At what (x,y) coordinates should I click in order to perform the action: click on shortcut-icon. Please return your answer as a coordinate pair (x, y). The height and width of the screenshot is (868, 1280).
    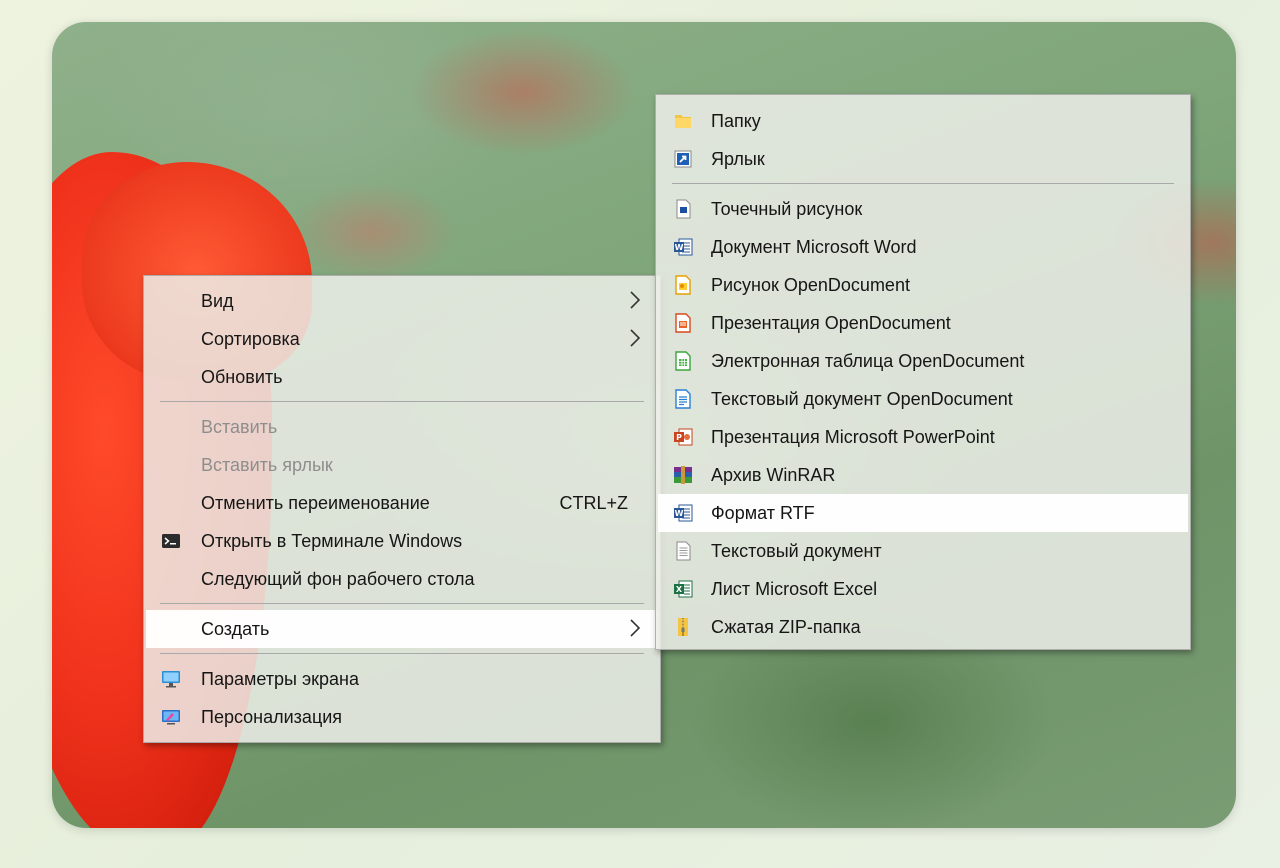
    Looking at the image, I should click on (683, 159).